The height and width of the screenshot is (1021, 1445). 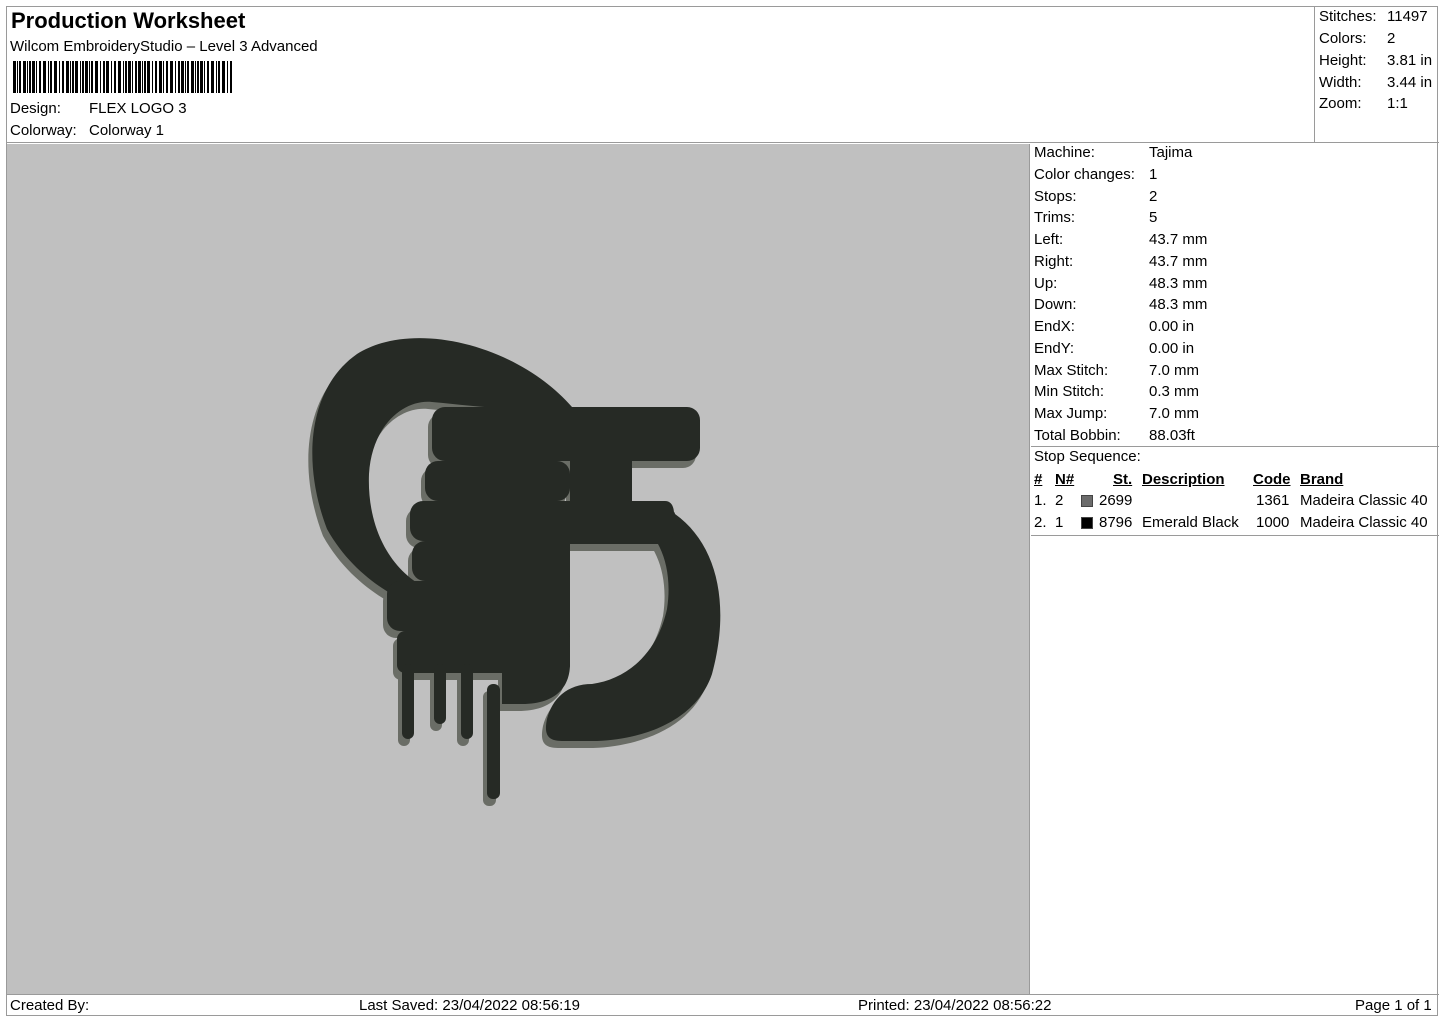 What do you see at coordinates (1049, 239) in the screenshot?
I see `detail-label: Left:` at bounding box center [1049, 239].